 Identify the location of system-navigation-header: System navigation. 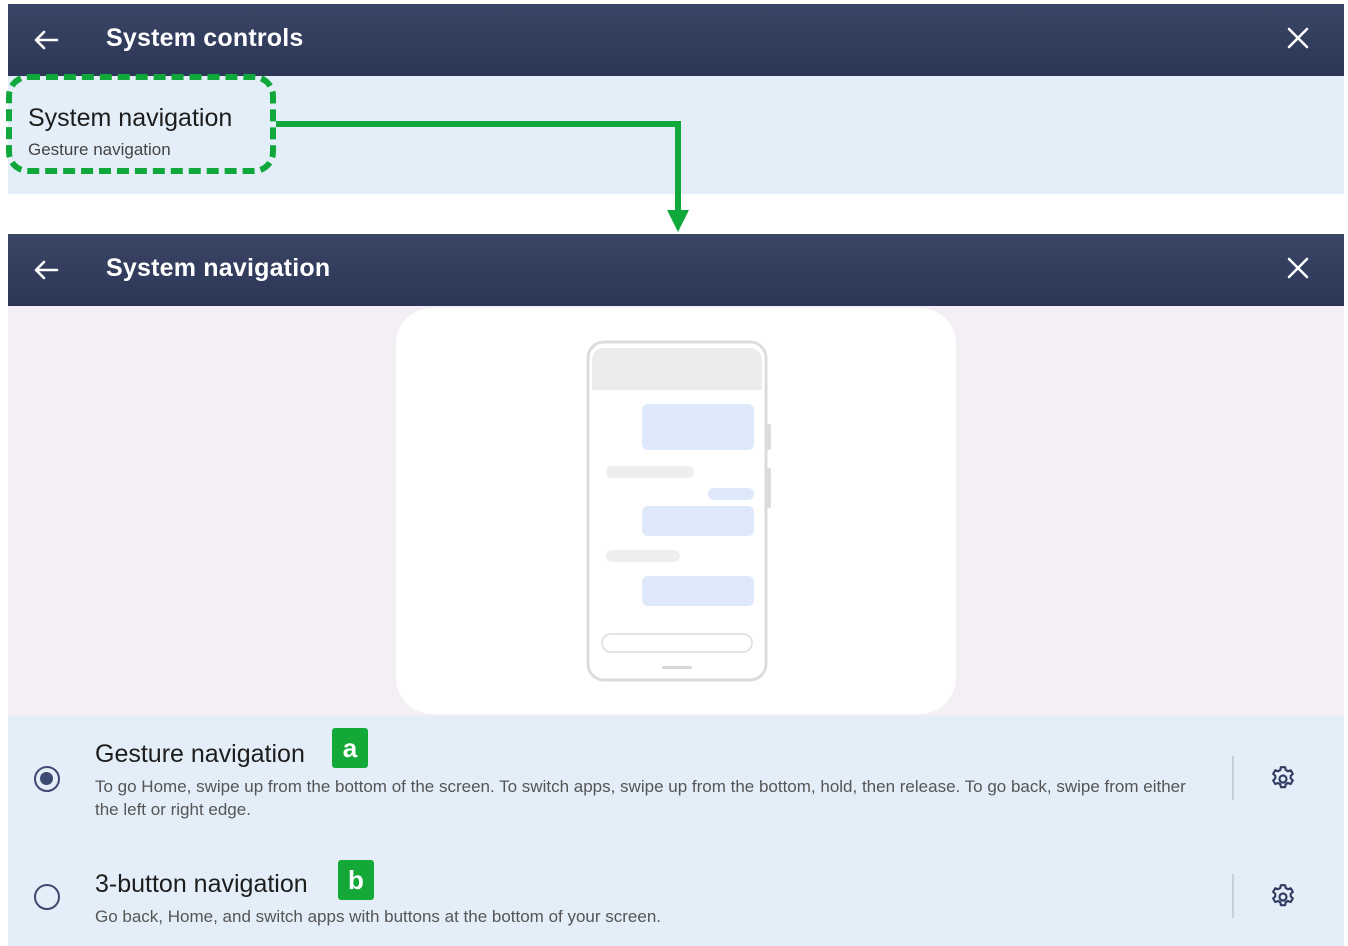
(676, 270).